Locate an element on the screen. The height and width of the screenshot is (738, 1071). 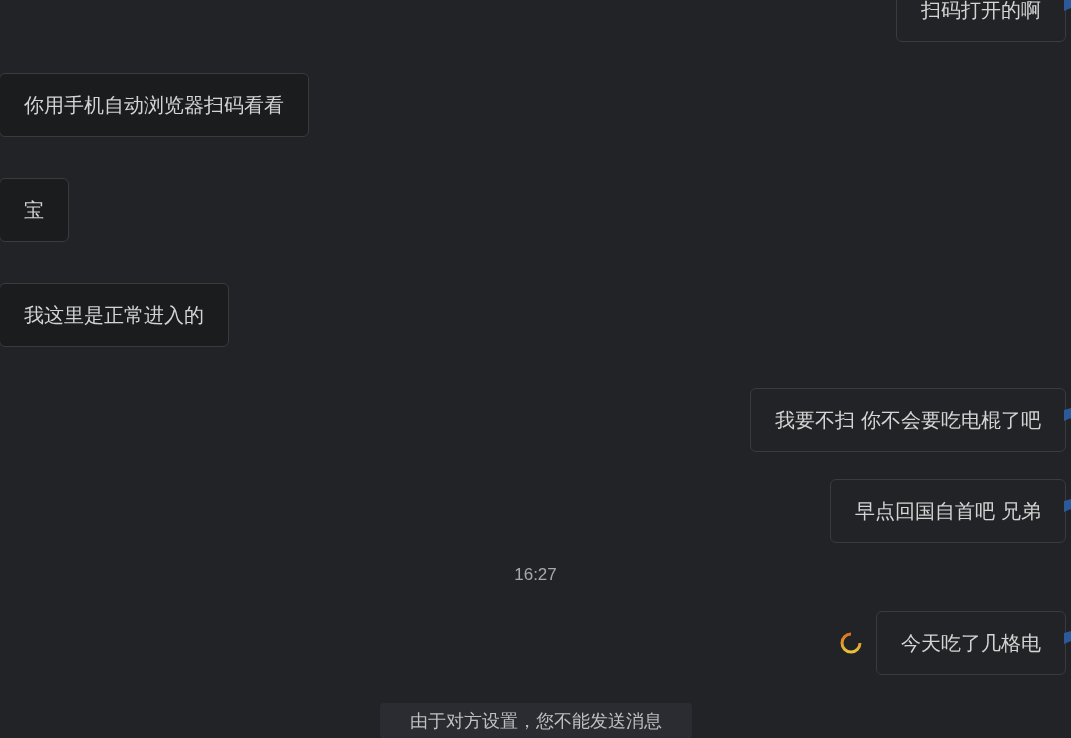
timestamp: 16:27 is located at coordinates (535, 575).